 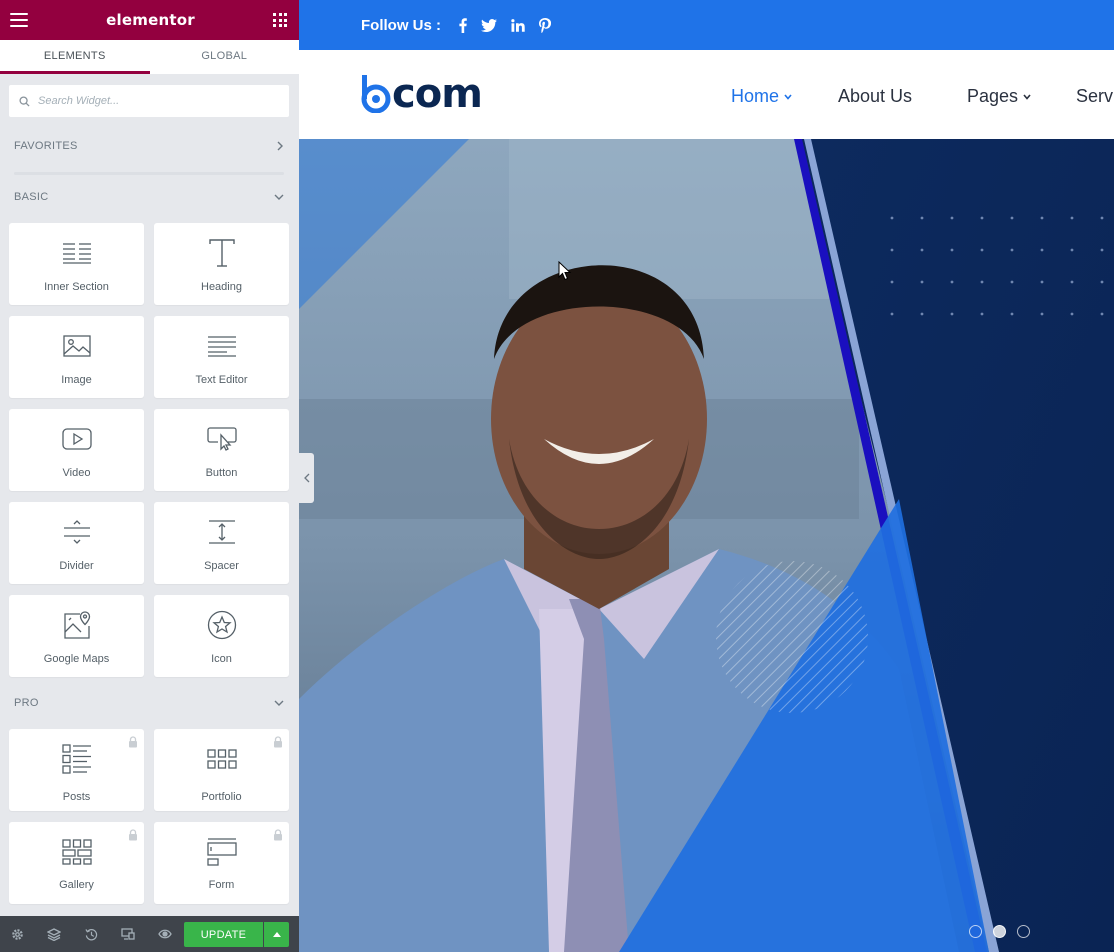 What do you see at coordinates (221, 797) in the screenshot?
I see `widget-label: Portfolio` at bounding box center [221, 797].